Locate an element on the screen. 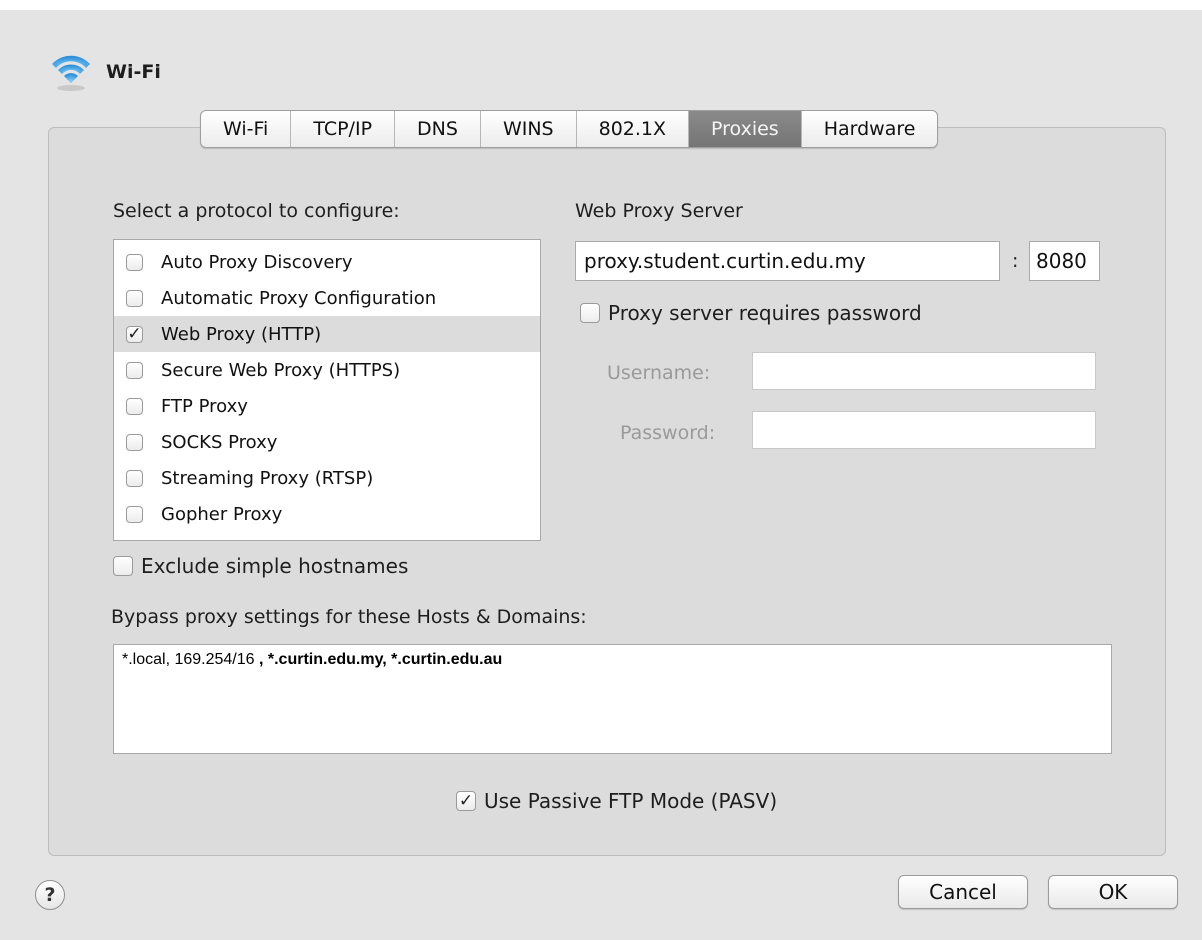 The height and width of the screenshot is (940, 1202). requires-password-row: Proxy server requires password is located at coordinates (751, 313).